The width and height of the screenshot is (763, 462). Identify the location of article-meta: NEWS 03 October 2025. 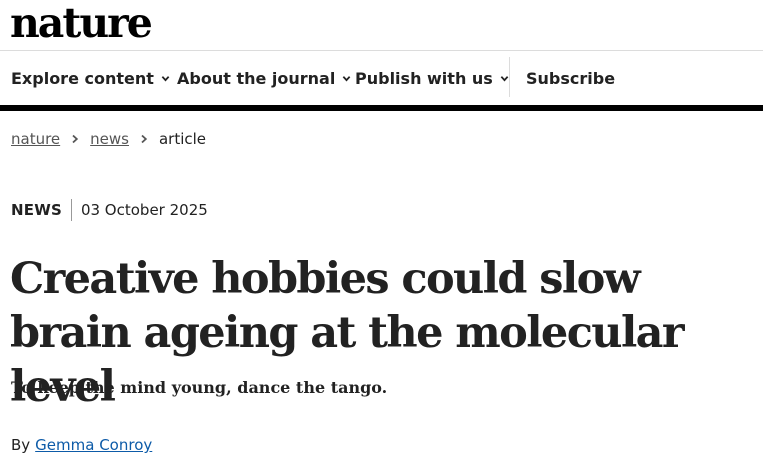
(109, 210).